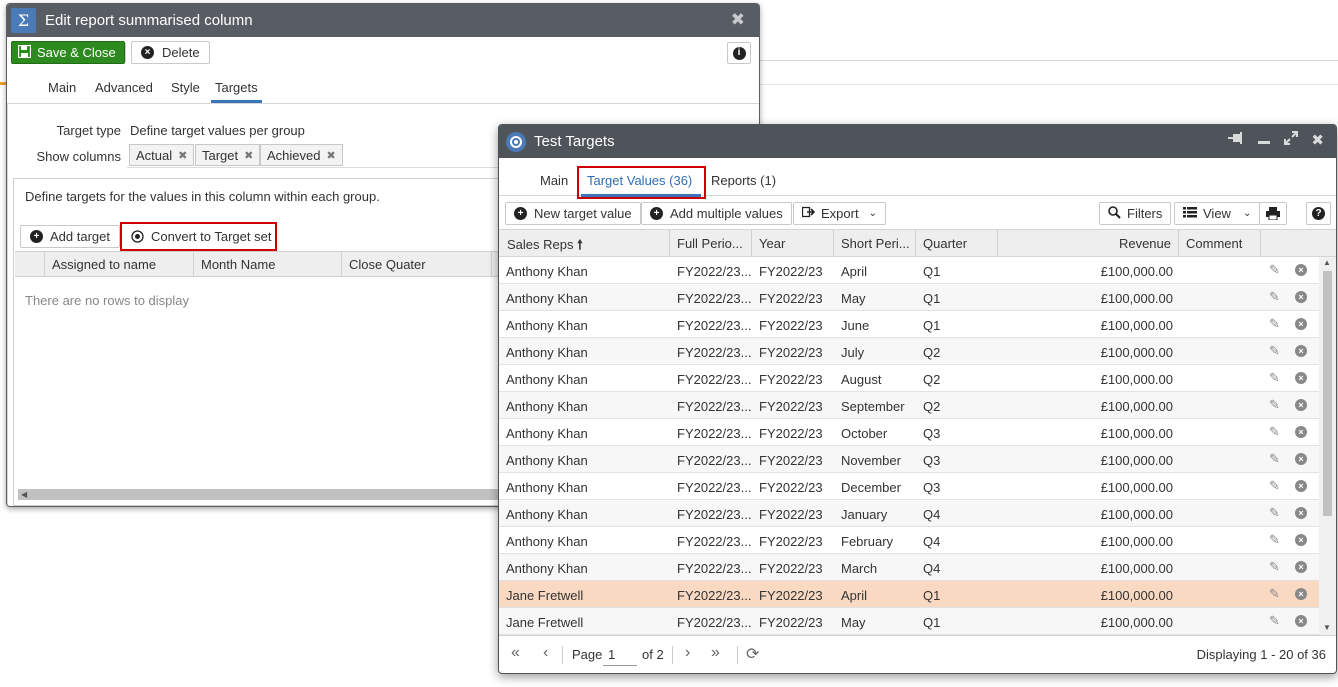 Image resolution: width=1338 pixels, height=687 pixels. What do you see at coordinates (864, 514) in the screenshot?
I see `cell-short-period: January` at bounding box center [864, 514].